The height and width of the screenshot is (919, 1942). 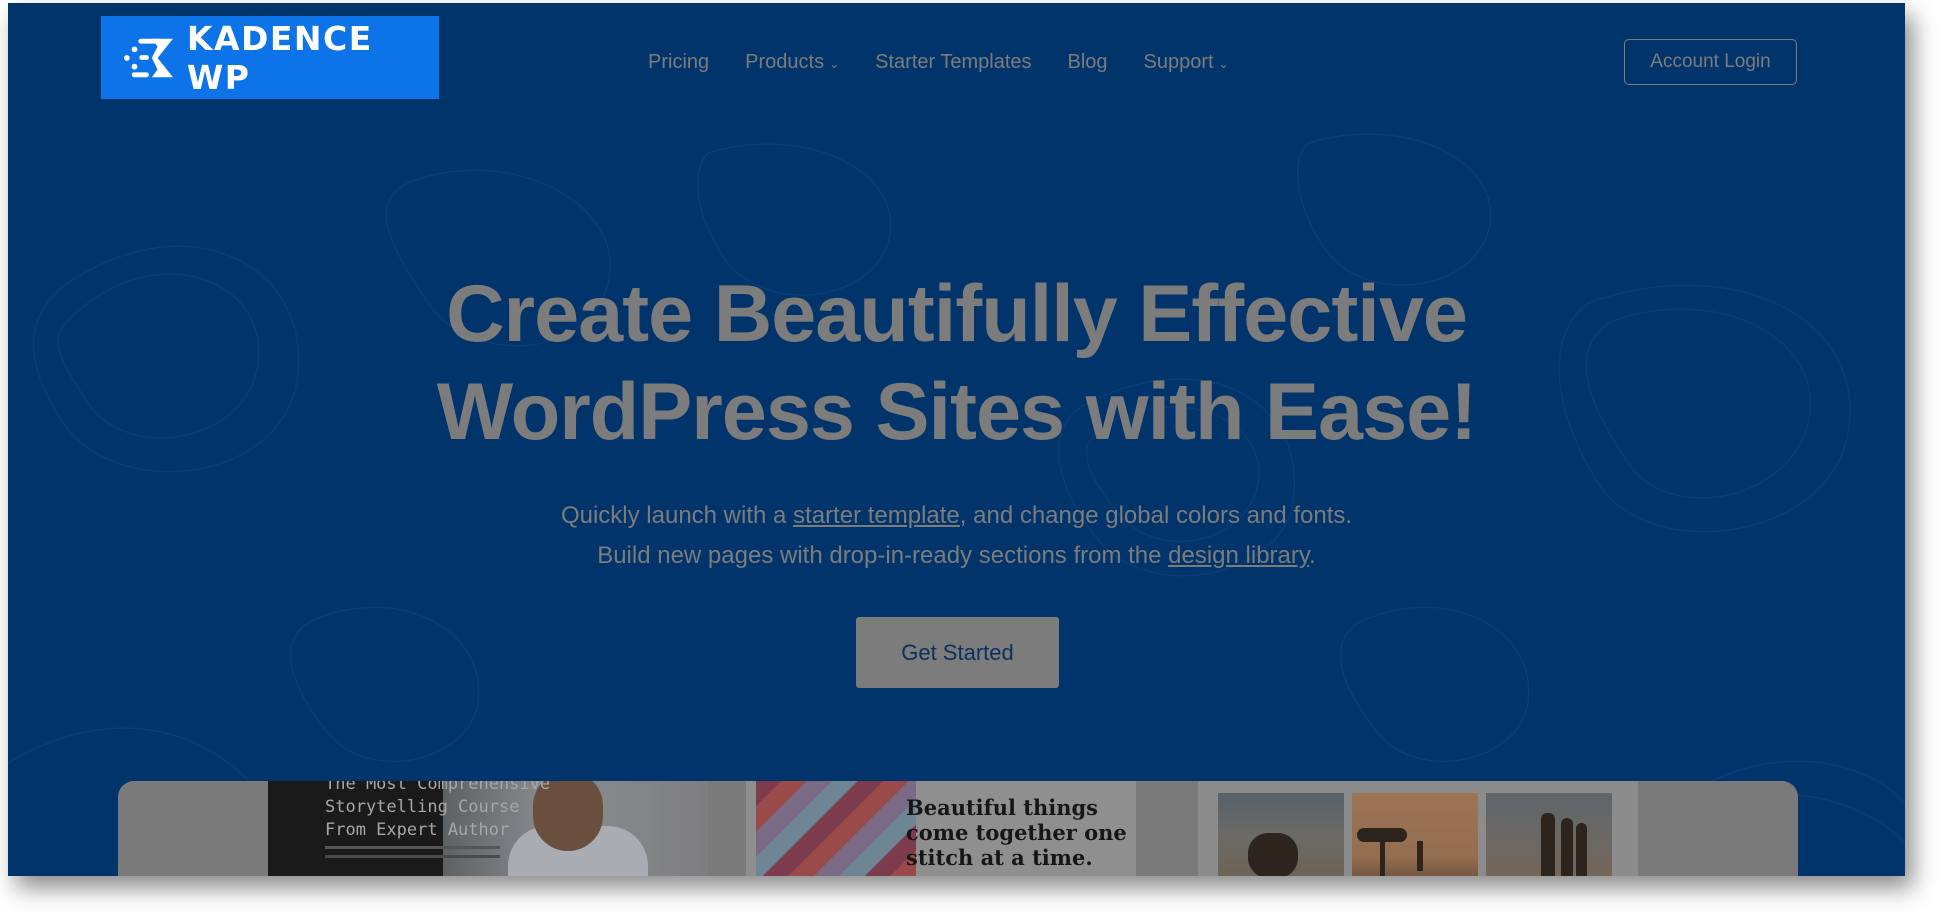 I want to click on giraffe-savanna-photo, so click(x=1415, y=834).